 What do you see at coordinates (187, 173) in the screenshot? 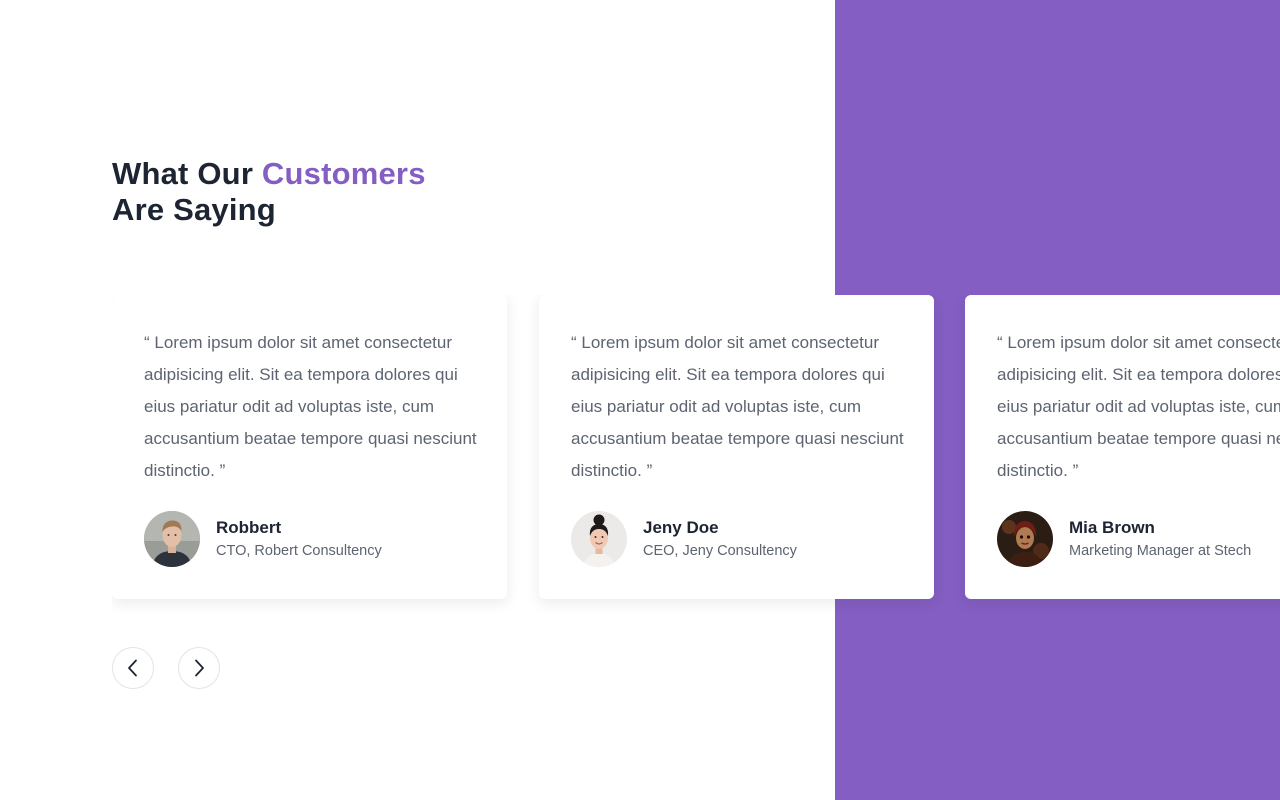
I see `title-prefix: What Our` at bounding box center [187, 173].